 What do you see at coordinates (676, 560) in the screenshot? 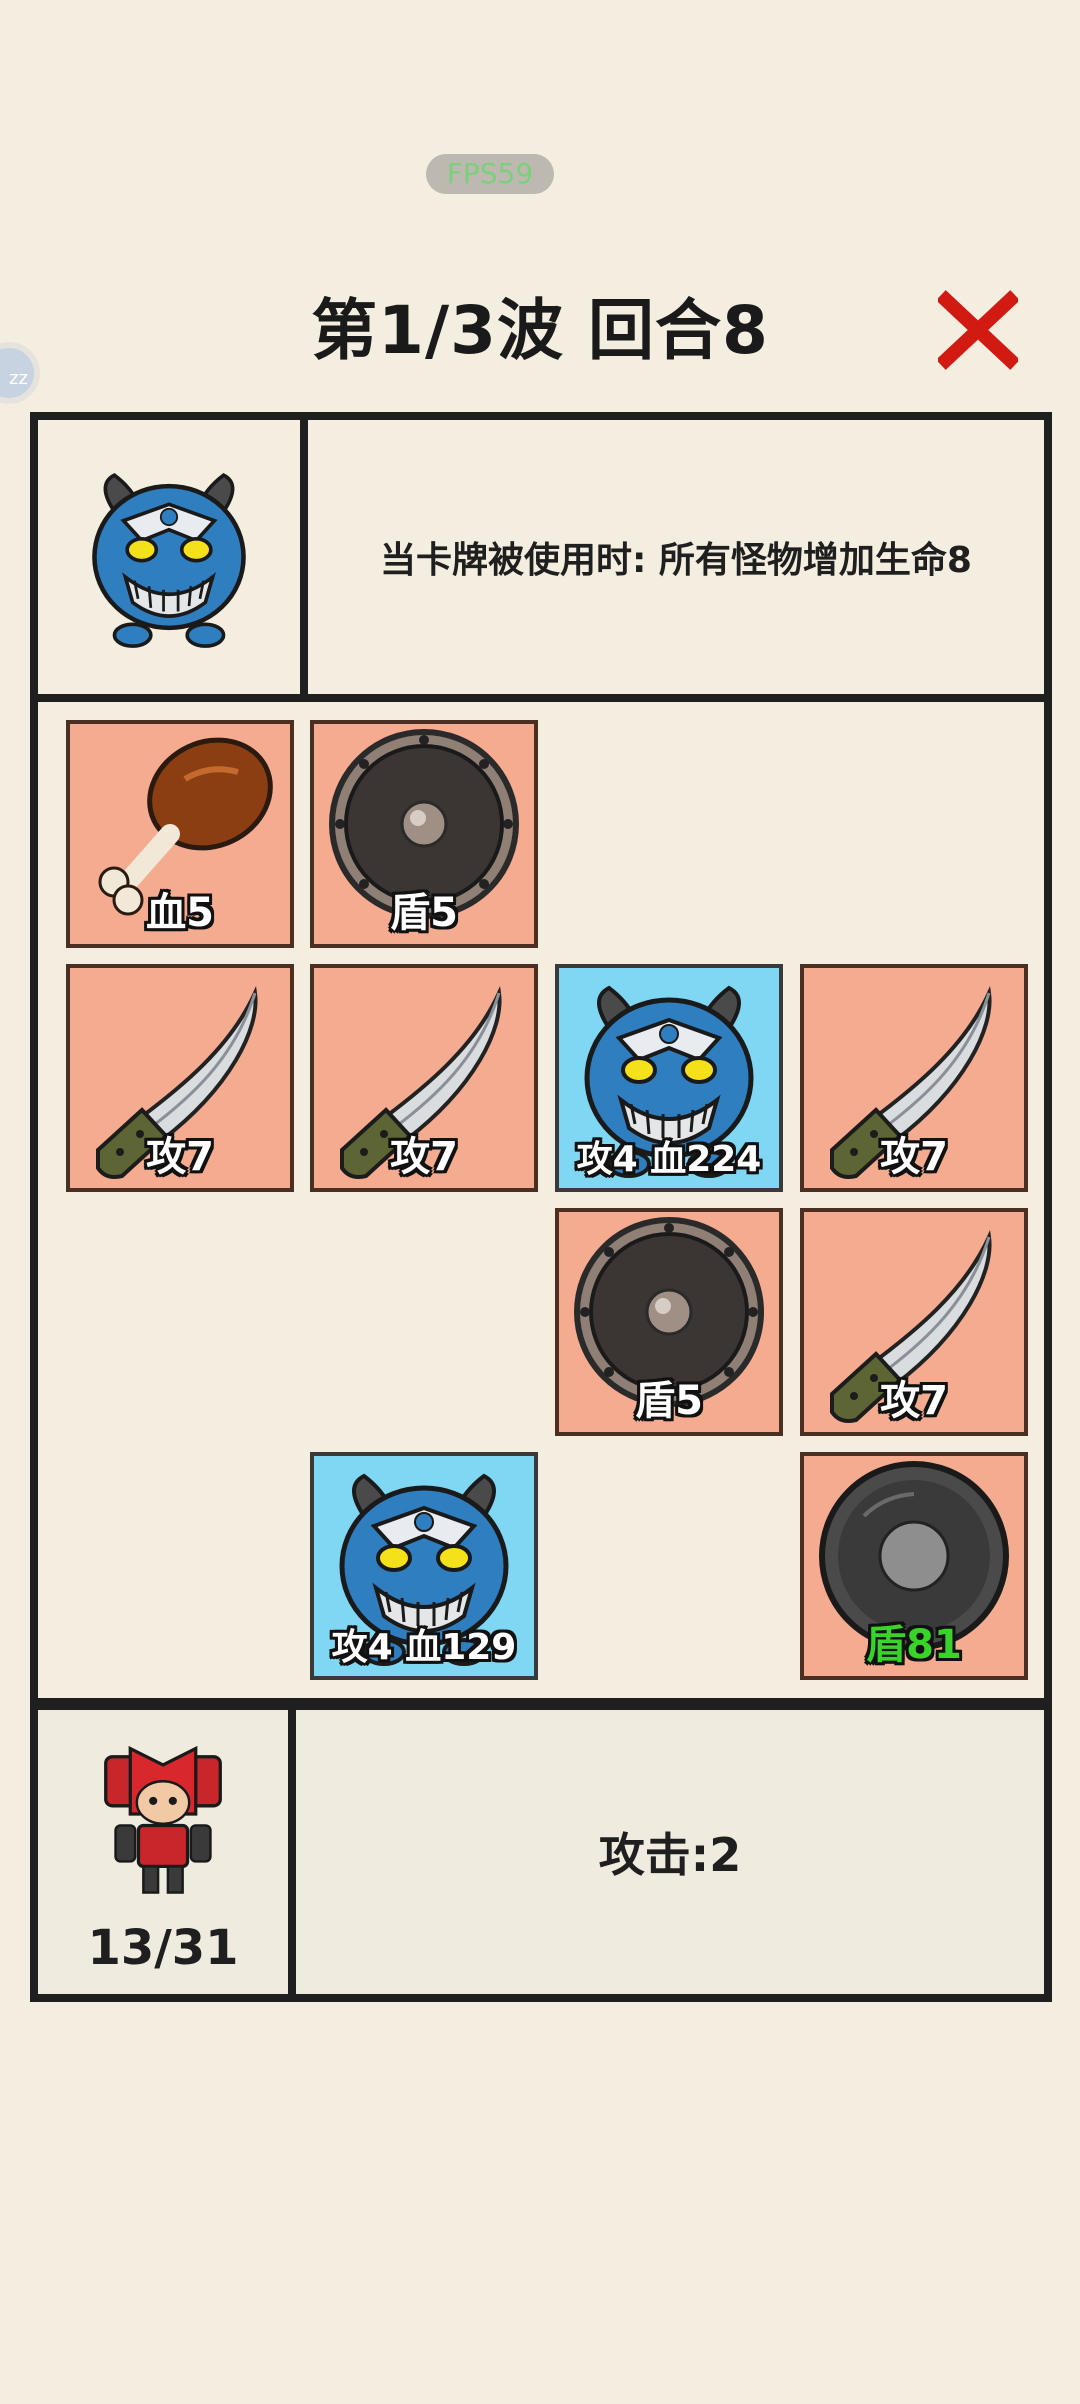
I see `card-effect-description: 当卡牌被使用时: 所有怪物增加生命8` at bounding box center [676, 560].